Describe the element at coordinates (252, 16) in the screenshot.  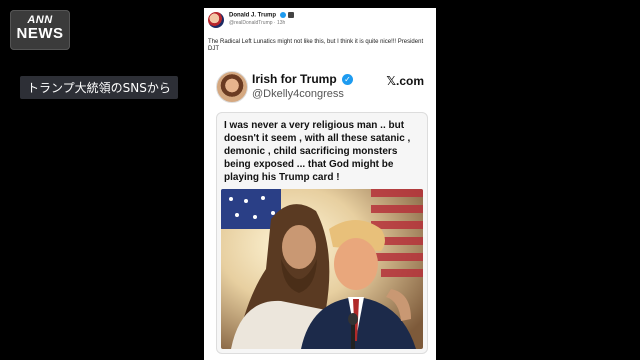
I see `author-name: Donald J. Trump` at that location.